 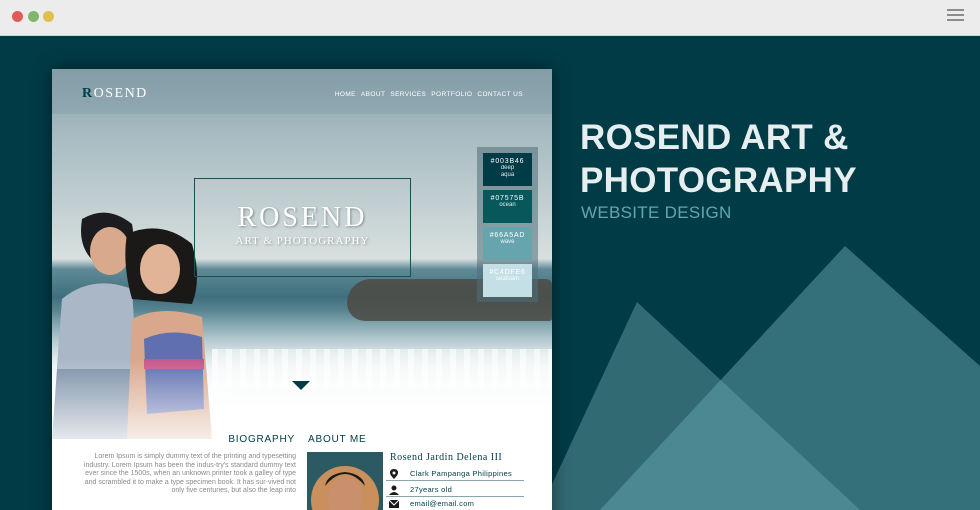 What do you see at coordinates (455, 490) in the screenshot?
I see `info-age: 27years old` at bounding box center [455, 490].